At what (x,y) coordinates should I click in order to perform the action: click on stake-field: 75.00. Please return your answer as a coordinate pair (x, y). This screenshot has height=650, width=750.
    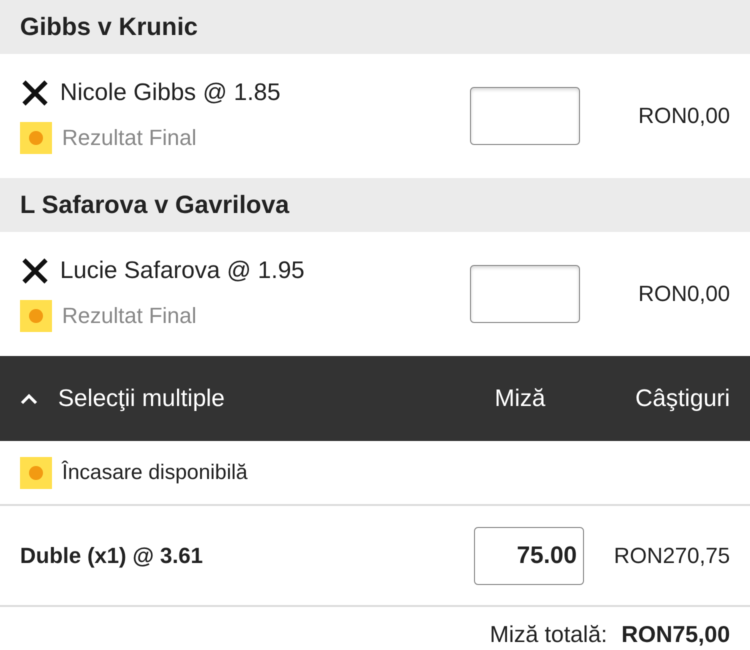
    Looking at the image, I should click on (529, 555).